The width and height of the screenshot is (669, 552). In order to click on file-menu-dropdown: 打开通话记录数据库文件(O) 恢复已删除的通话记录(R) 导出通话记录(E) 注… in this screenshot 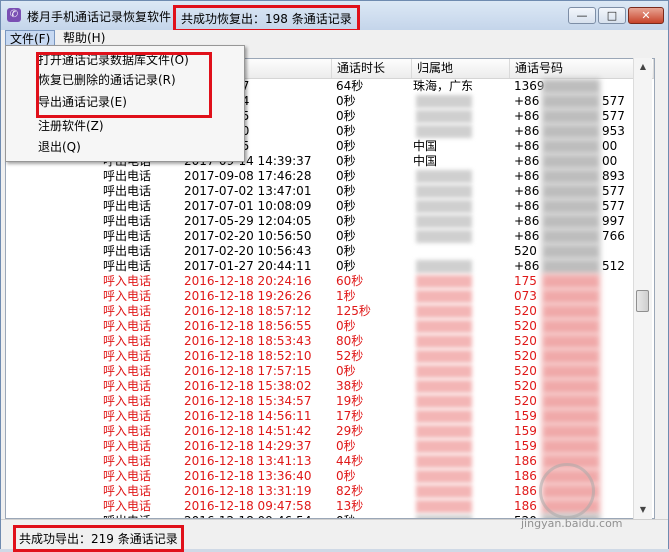, I will do `click(125, 103)`.